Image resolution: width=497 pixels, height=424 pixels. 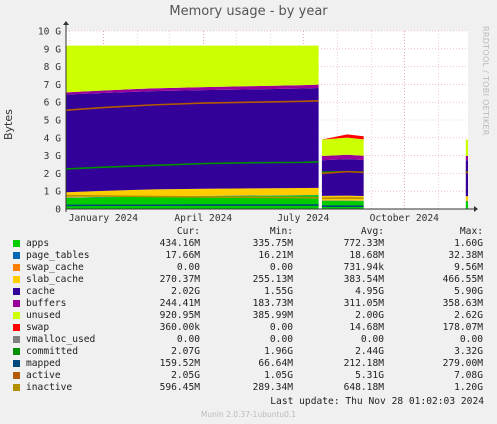 What do you see at coordinates (369, 315) in the screenshot?
I see `legend-avg: 2.00G` at bounding box center [369, 315].